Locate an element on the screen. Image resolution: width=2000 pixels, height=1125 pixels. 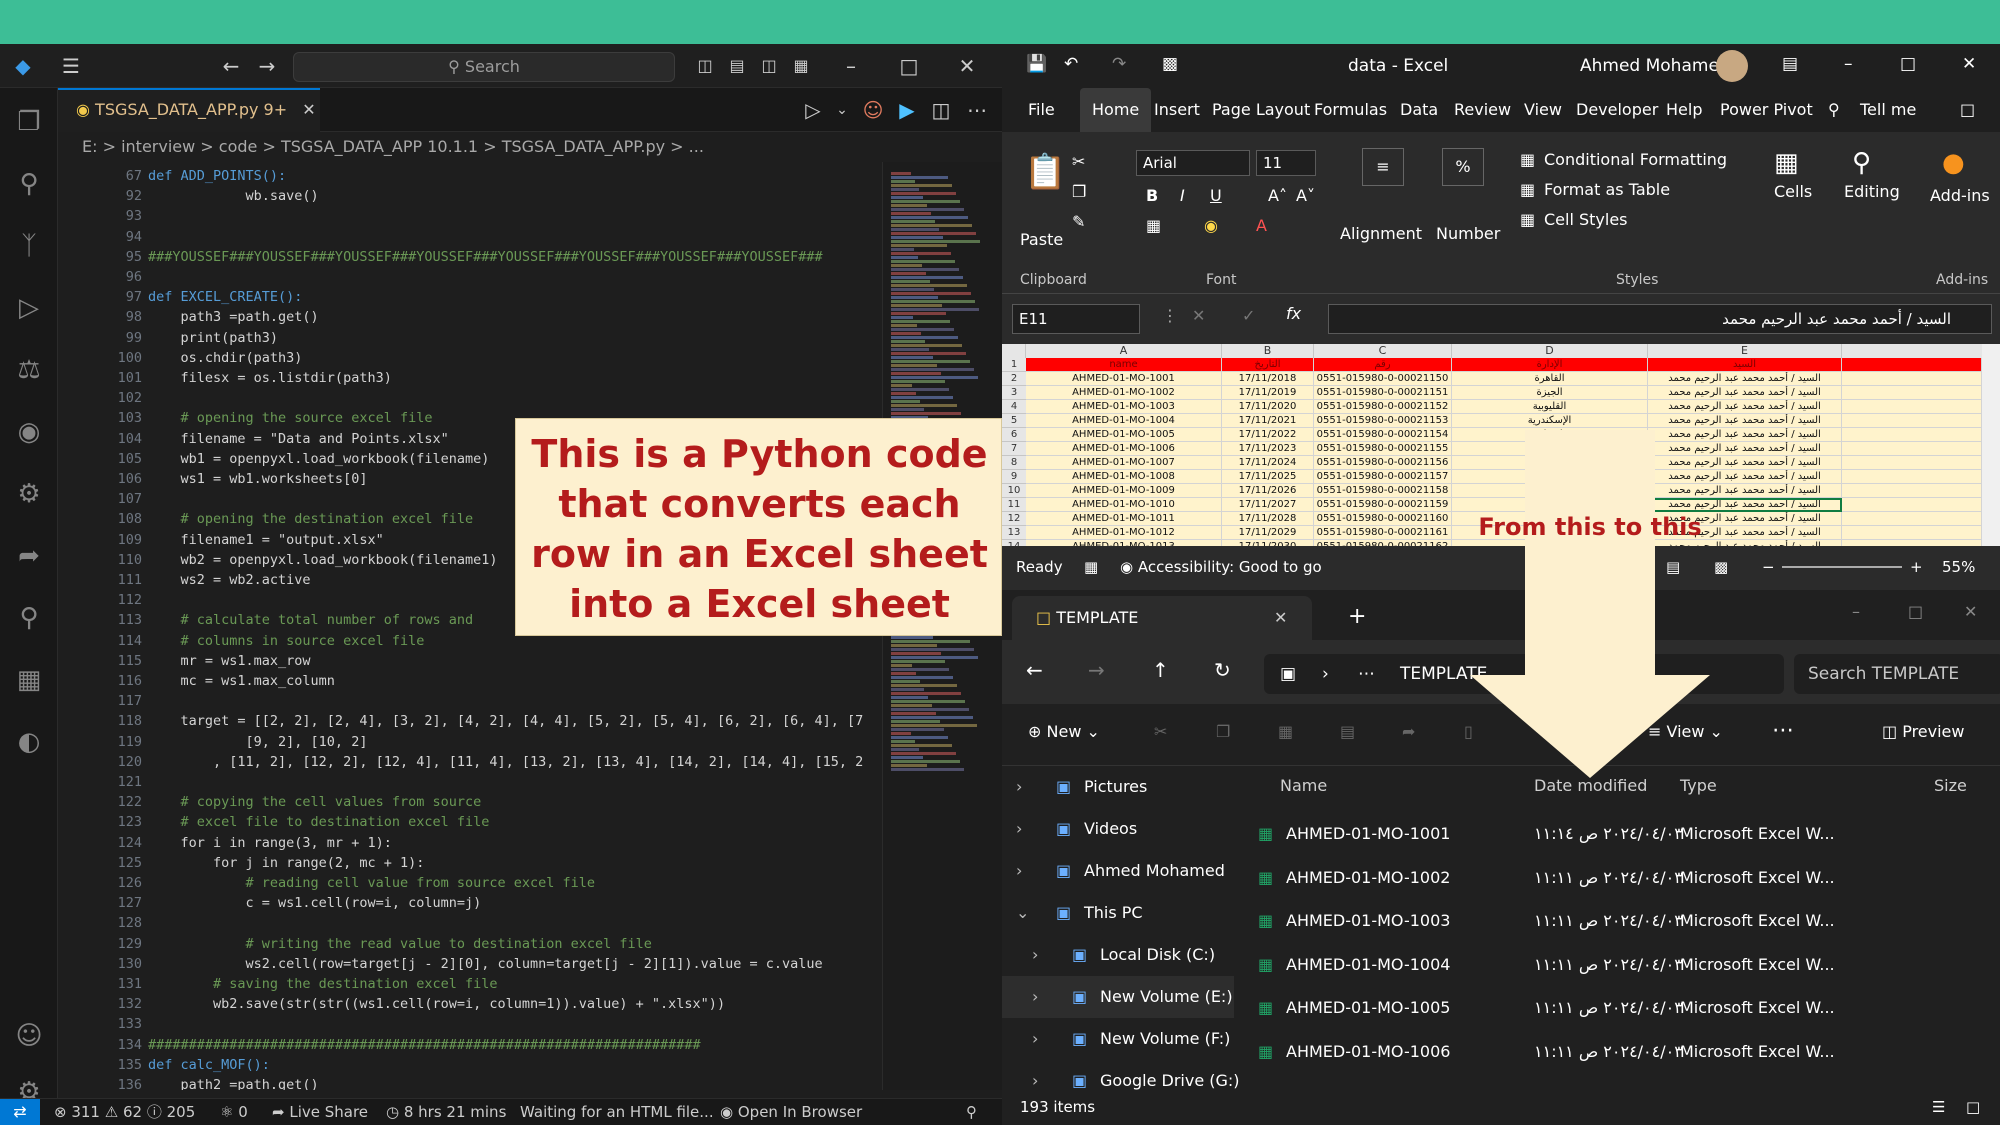
row-header: 1 is located at coordinates (1014, 365).